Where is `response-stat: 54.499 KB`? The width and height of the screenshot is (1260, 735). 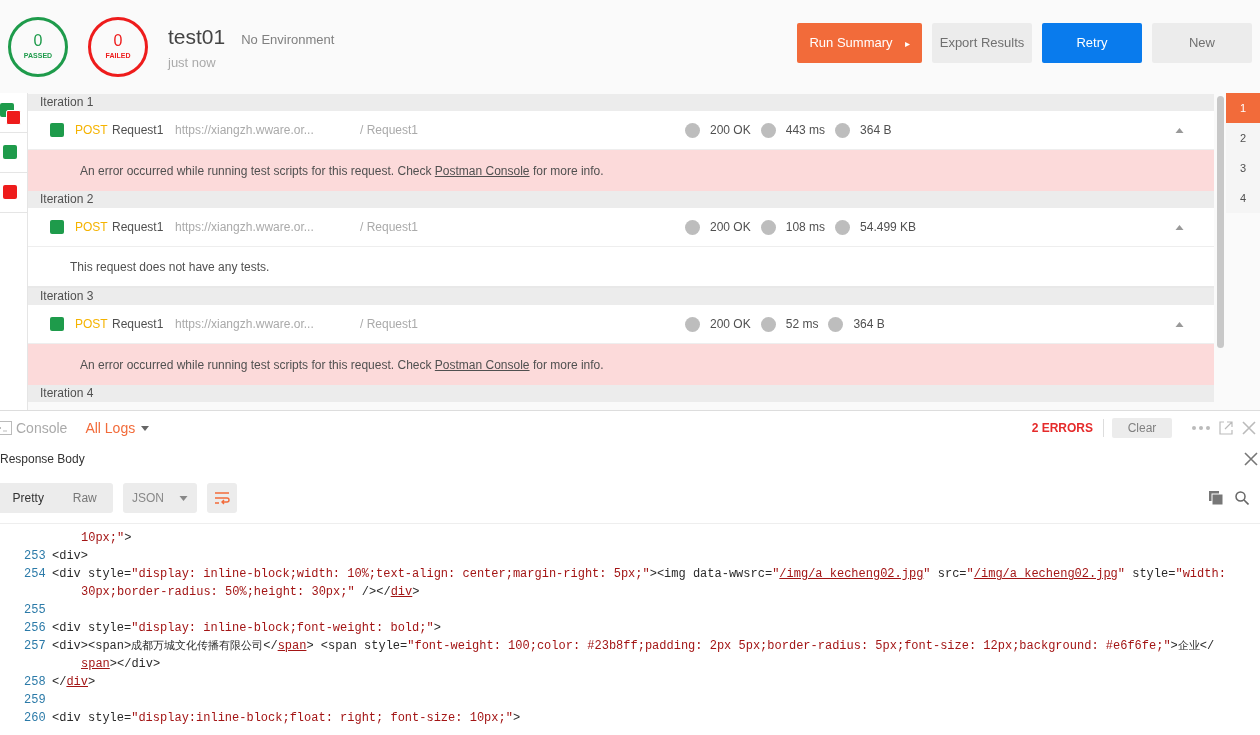
response-stat: 54.499 KB is located at coordinates (888, 227).